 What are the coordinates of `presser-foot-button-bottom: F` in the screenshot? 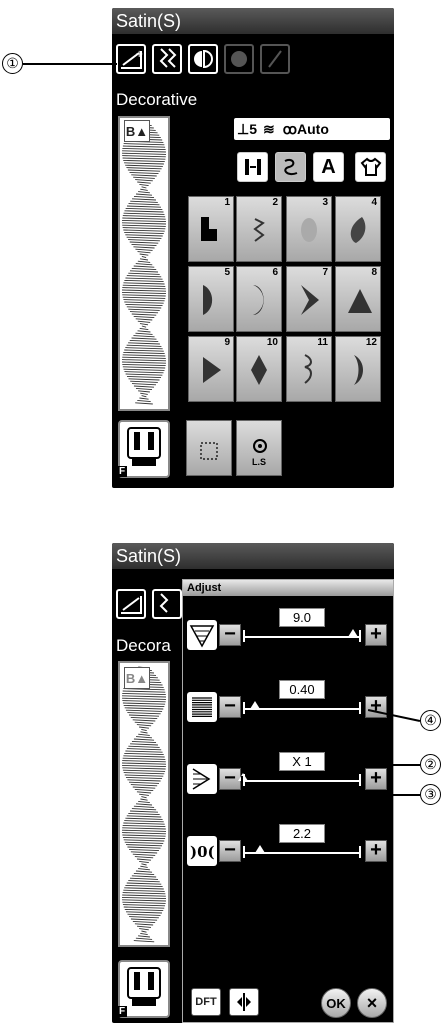 It's located at (143, 989).